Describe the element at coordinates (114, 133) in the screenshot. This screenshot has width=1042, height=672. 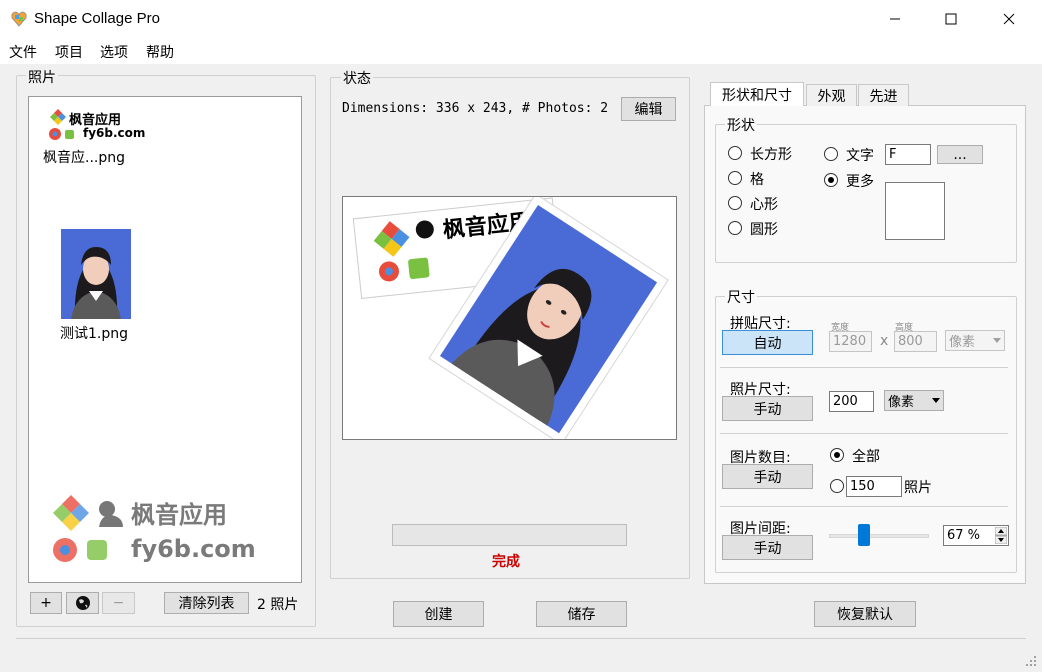
I see `logo-subtext: fy6b.com` at that location.